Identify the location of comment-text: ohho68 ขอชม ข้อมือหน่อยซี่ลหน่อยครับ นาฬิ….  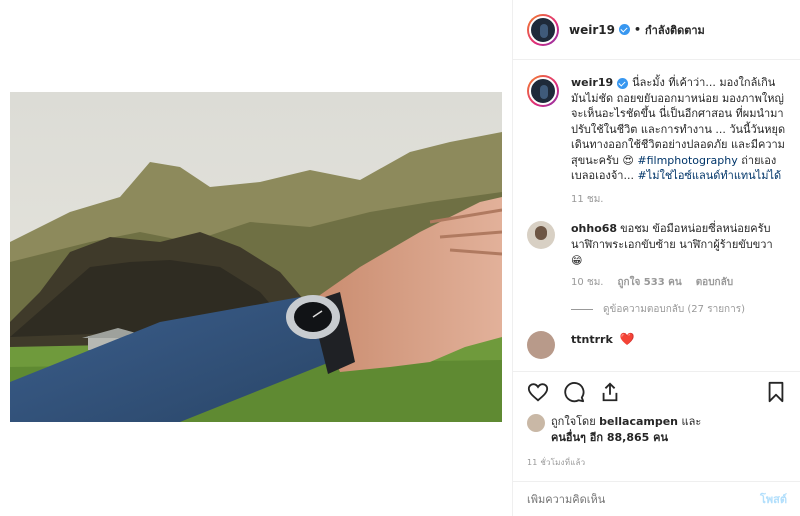
(676, 245).